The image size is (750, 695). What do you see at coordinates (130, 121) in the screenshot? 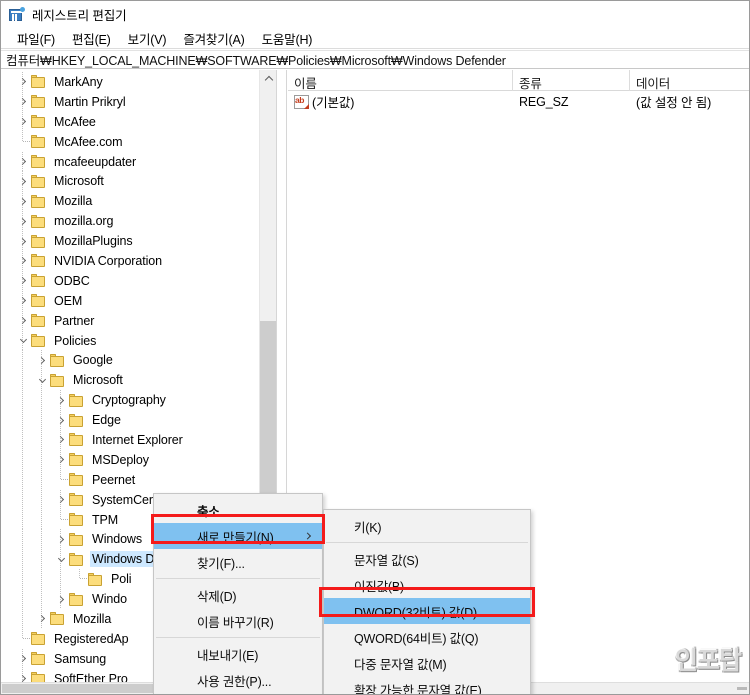
I see `tree-item-mcafee: McAfee` at bounding box center [130, 121].